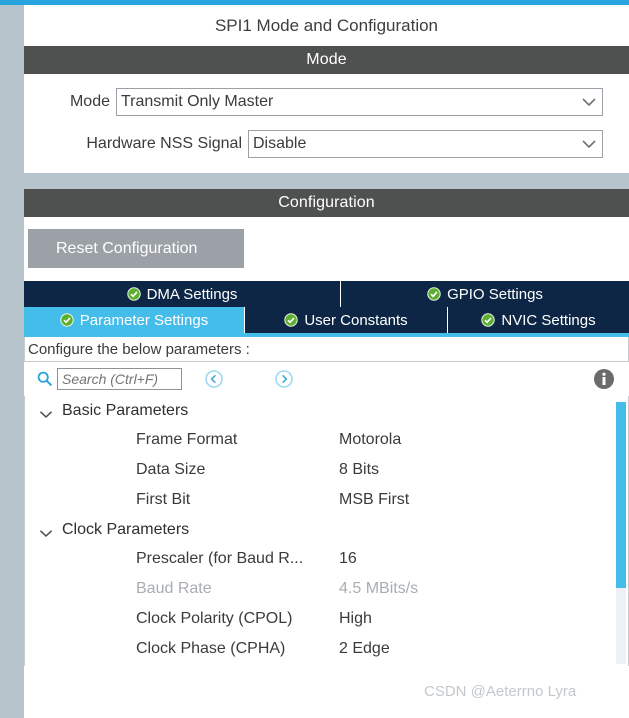 Image resolution: width=629 pixels, height=718 pixels. What do you see at coordinates (164, 143) in the screenshot?
I see `hardware-nss-signal-label: Hardware NSS Signal` at bounding box center [164, 143].